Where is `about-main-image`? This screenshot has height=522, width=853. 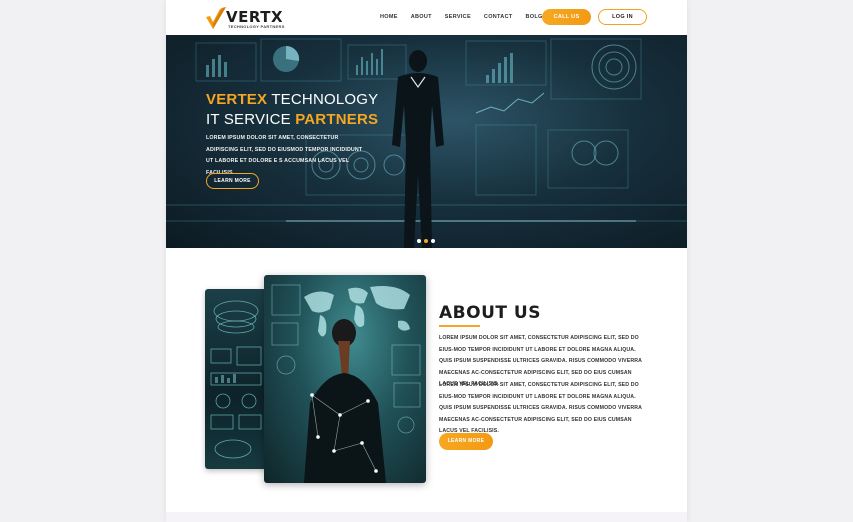 about-main-image is located at coordinates (345, 379).